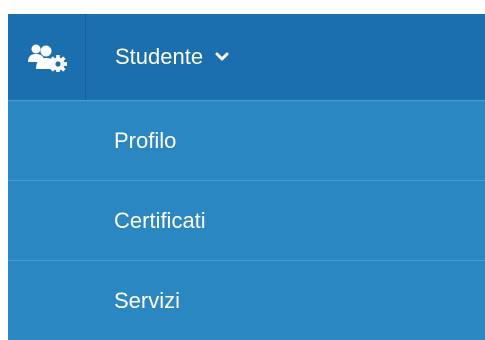 The height and width of the screenshot is (340, 485). What do you see at coordinates (159, 56) in the screenshot?
I see `header-label: Studente` at bounding box center [159, 56].